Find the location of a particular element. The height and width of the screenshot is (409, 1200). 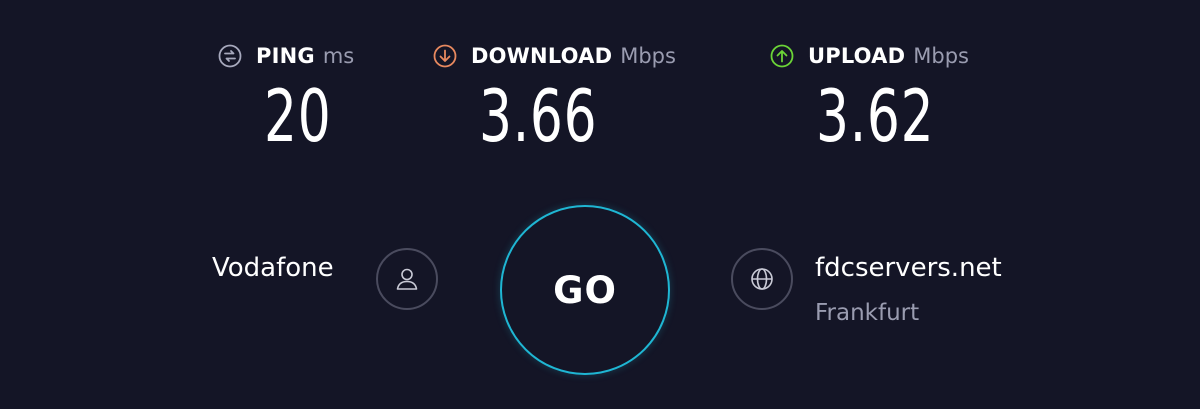

ping-header: PING ms is located at coordinates (308, 56).